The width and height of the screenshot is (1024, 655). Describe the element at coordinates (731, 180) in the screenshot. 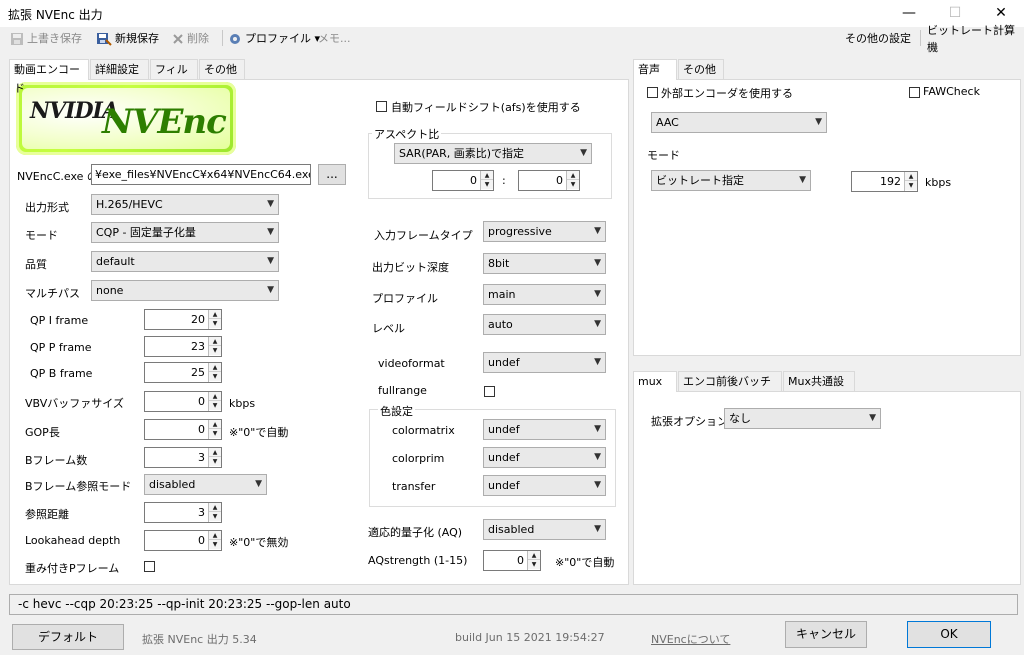

I see `audio-mode-select: ビットレート指定 ▼` at that location.